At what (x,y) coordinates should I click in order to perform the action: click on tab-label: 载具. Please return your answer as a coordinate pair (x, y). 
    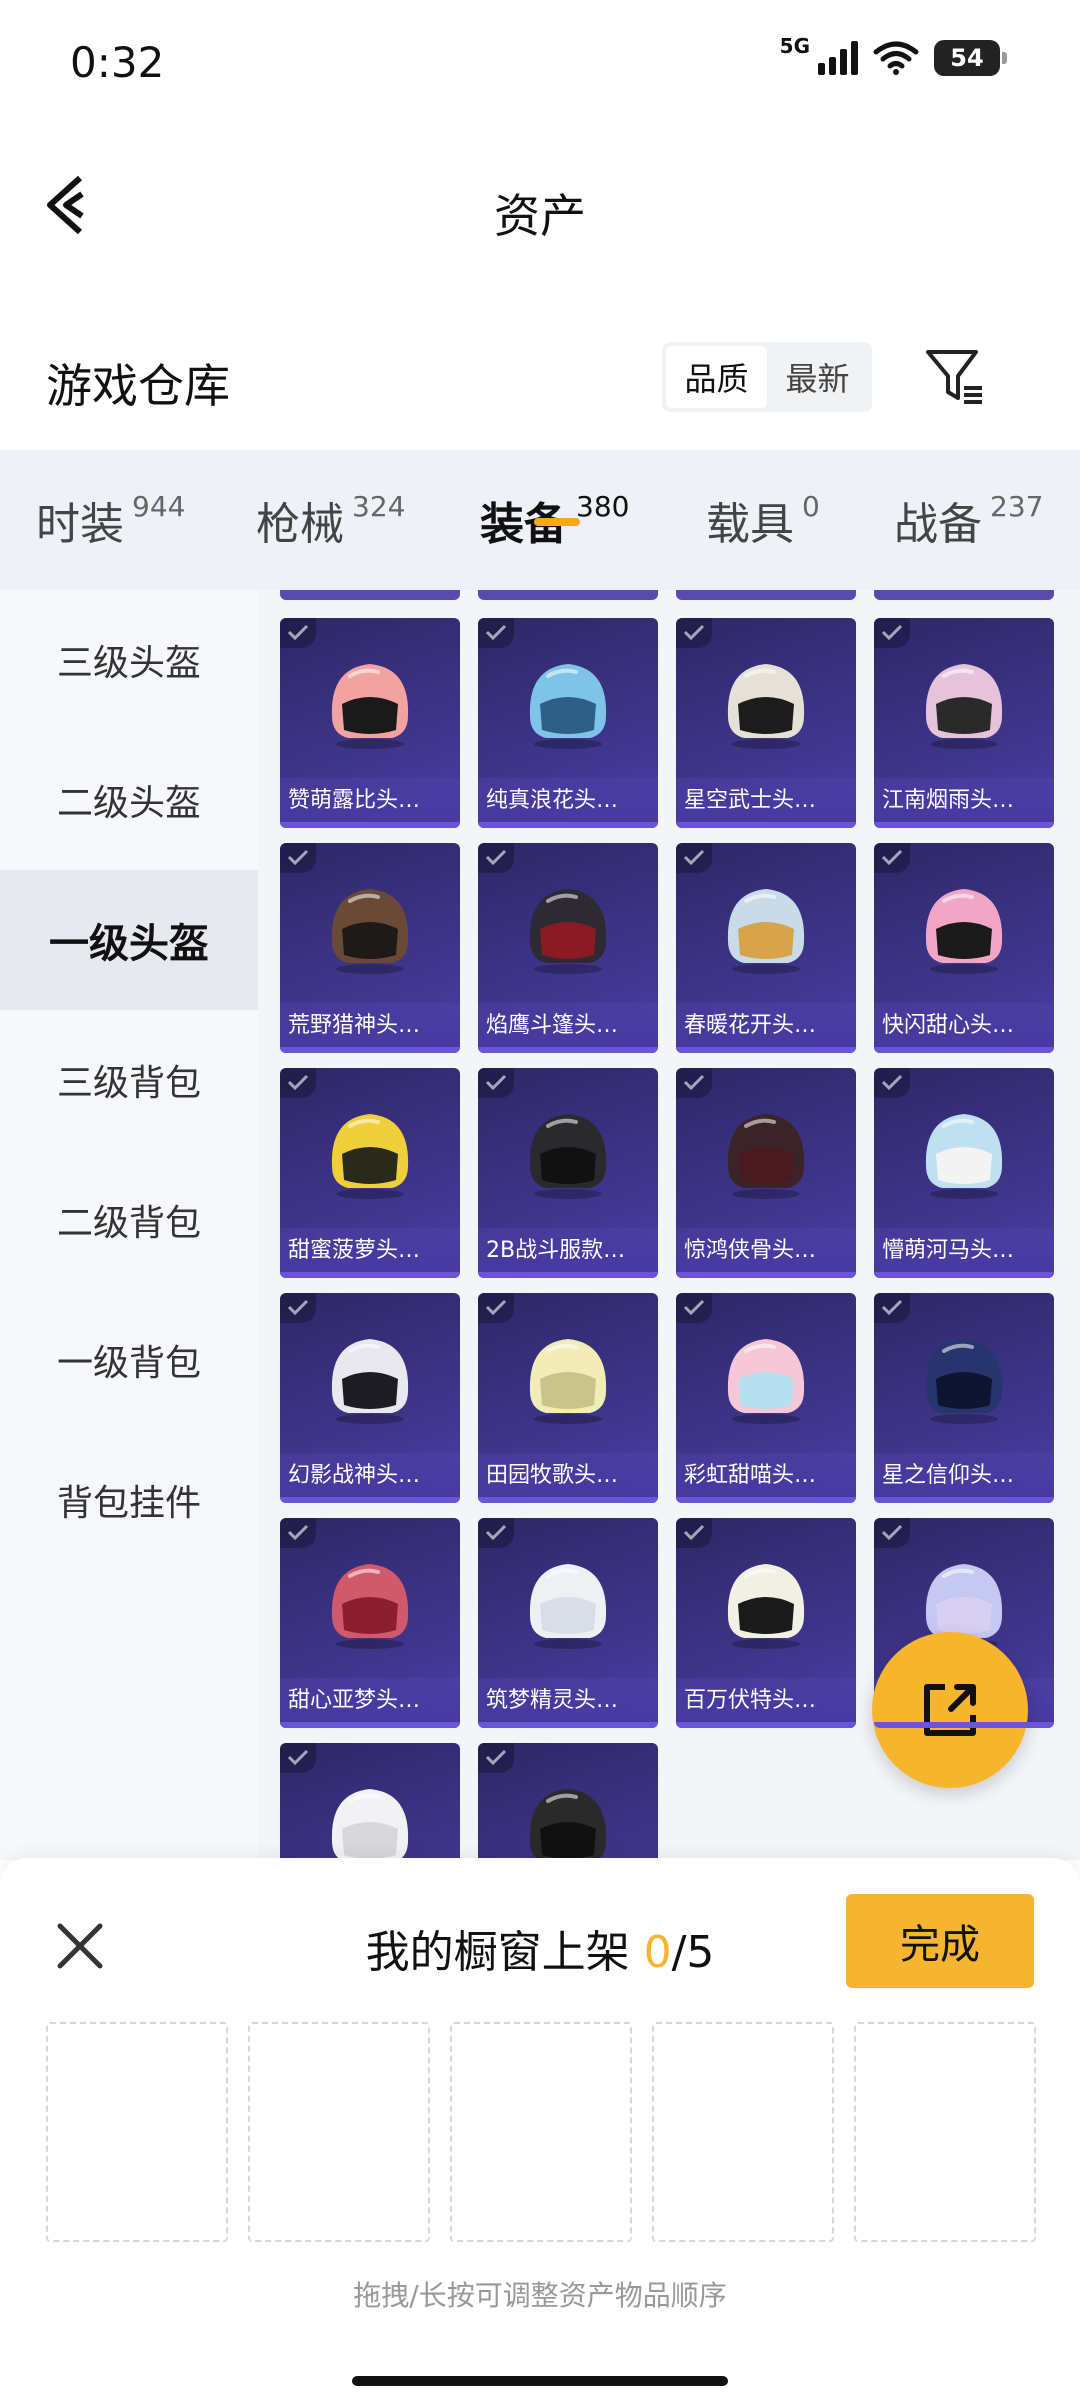
    Looking at the image, I should click on (750, 524).